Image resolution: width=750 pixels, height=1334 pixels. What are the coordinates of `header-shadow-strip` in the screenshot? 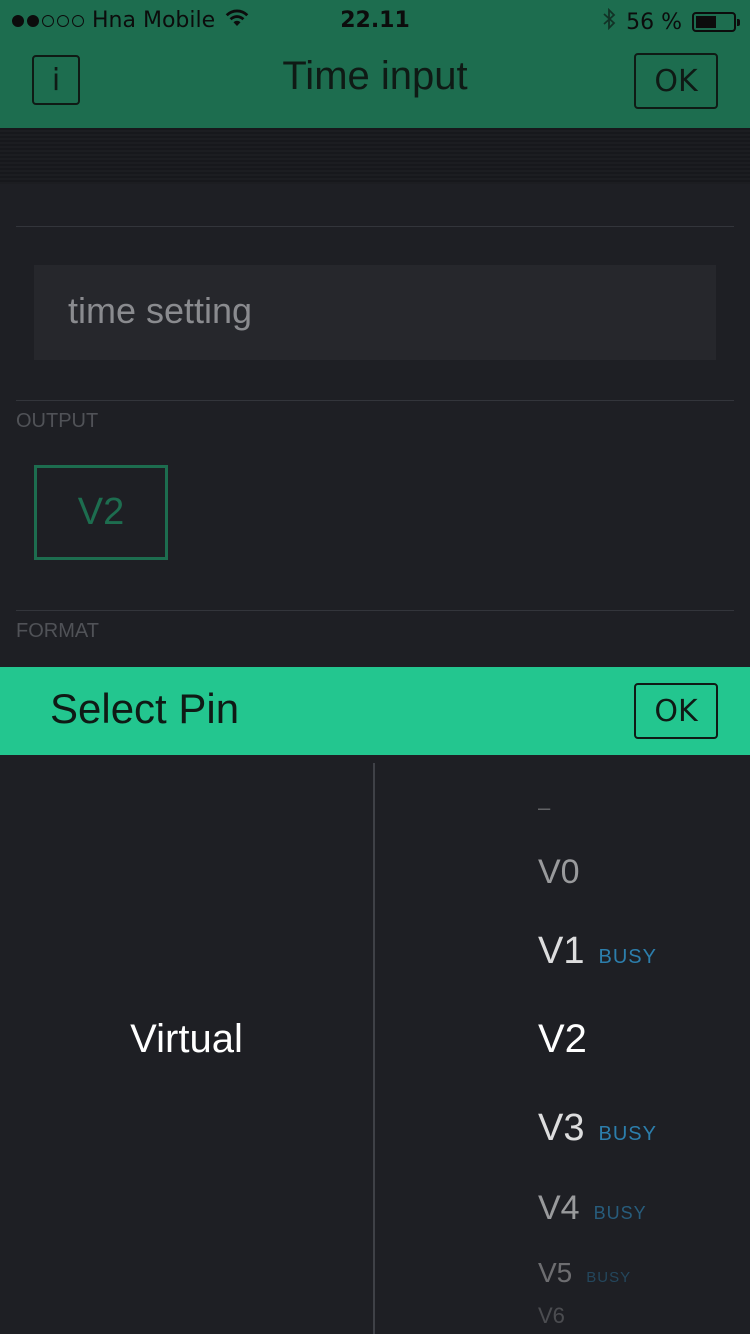 It's located at (375, 156).